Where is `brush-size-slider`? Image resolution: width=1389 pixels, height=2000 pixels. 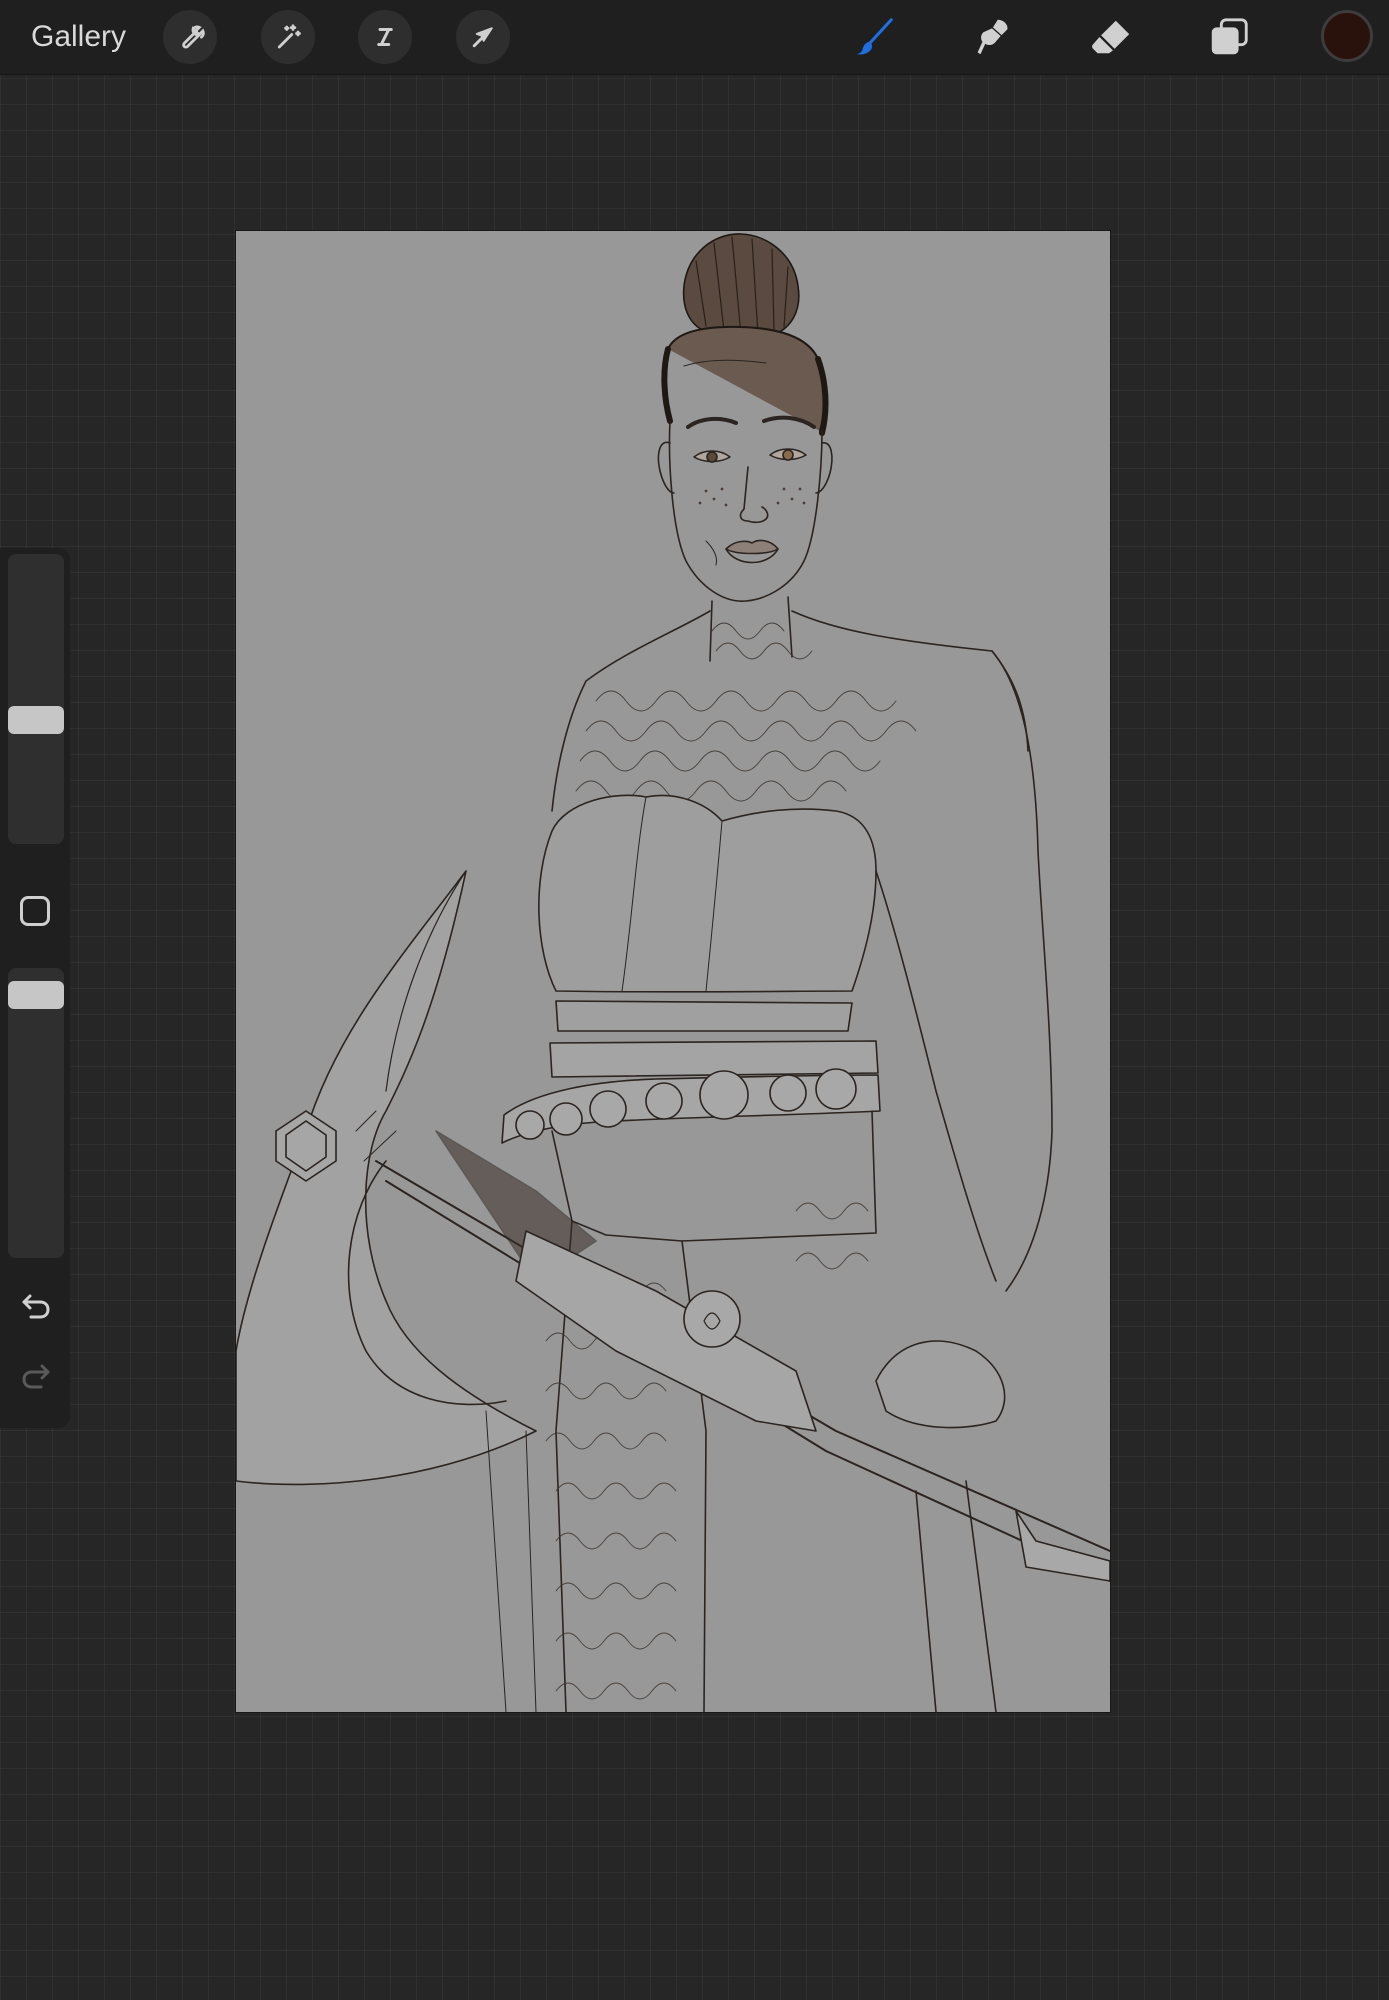
brush-size-slider is located at coordinates (36, 699).